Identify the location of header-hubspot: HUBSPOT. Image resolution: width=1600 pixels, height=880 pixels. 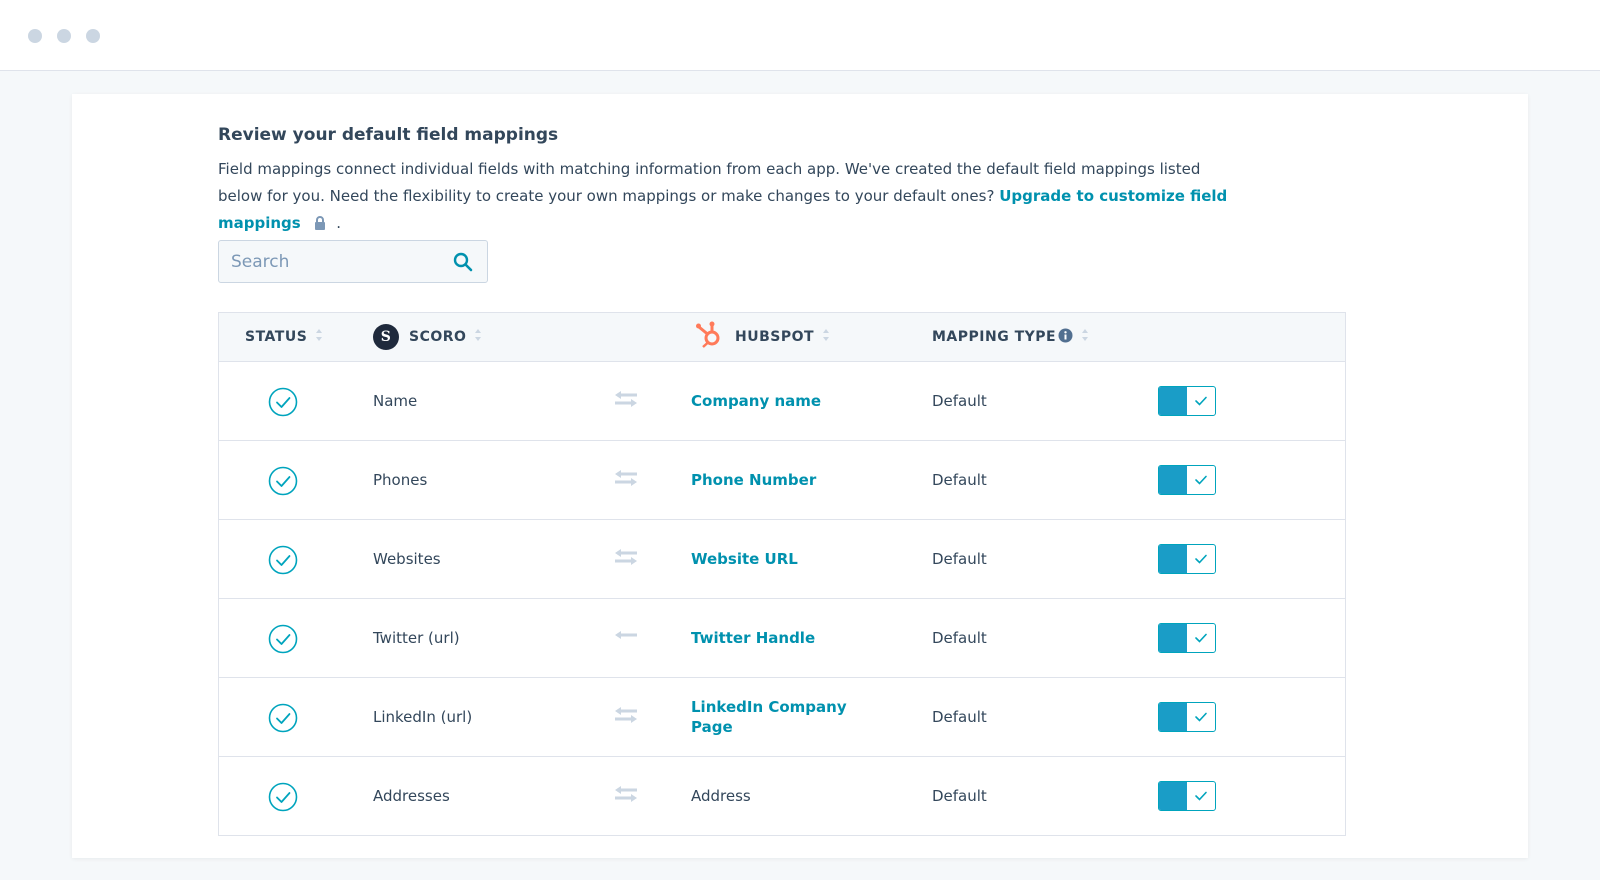
(762, 337).